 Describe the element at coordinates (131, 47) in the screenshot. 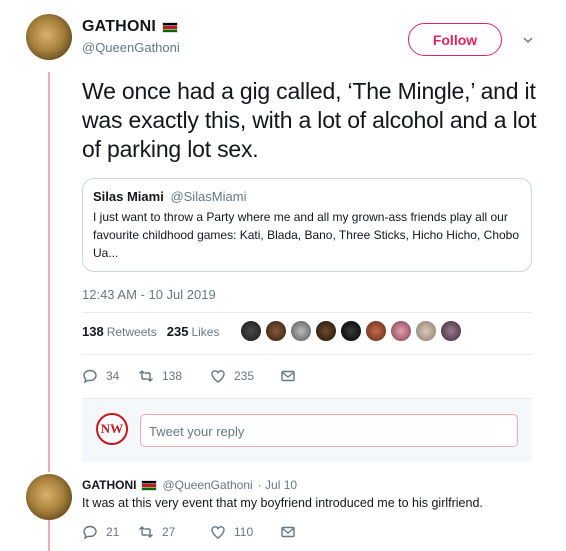

I see `author-handle: @QueenGathoni` at that location.